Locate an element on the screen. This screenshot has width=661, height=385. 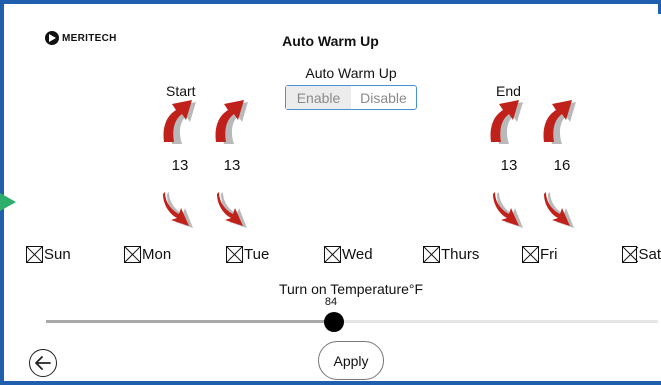
start-minute-up-arrow-icon is located at coordinates (233, 122).